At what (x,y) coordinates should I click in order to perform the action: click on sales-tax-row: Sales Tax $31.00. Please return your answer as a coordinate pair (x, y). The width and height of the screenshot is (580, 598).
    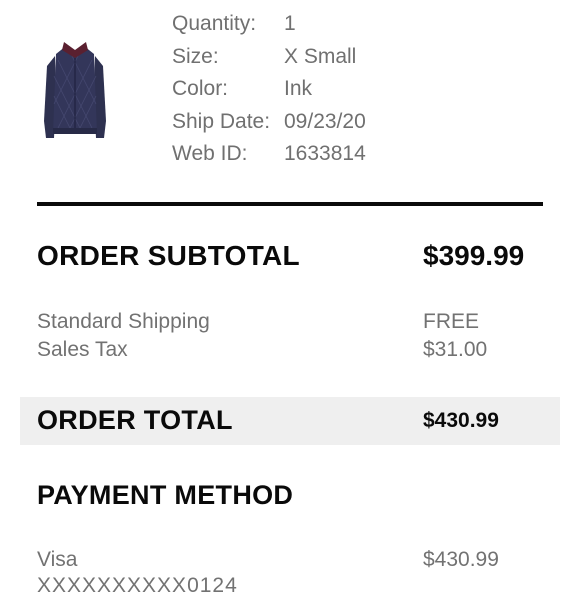
    Looking at the image, I should click on (290, 350).